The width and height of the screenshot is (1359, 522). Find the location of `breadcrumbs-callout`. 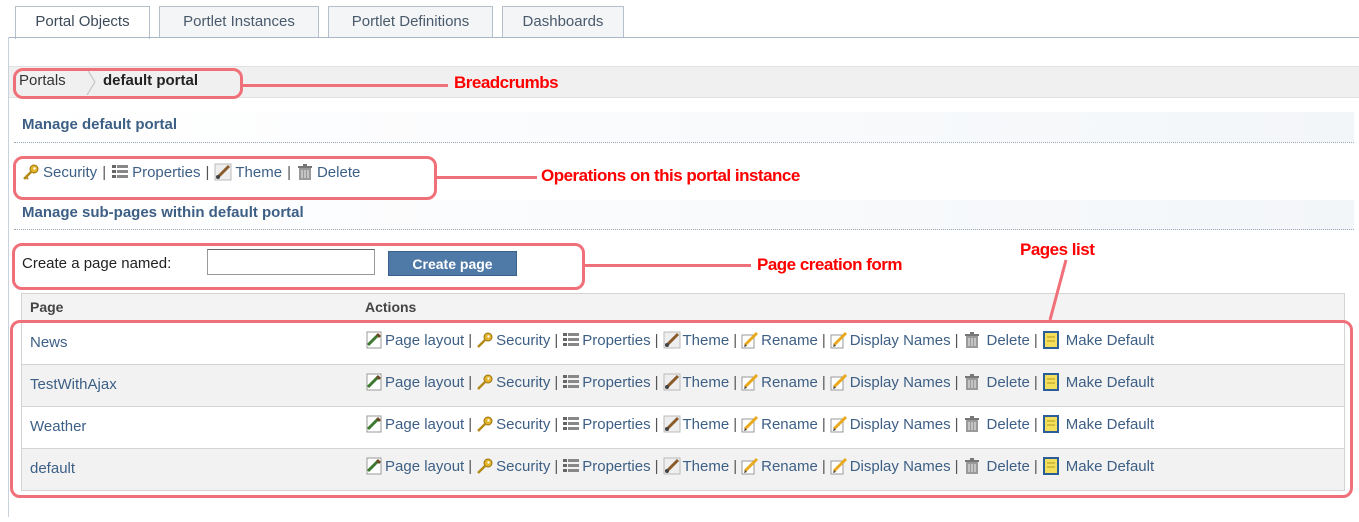

breadcrumbs-callout is located at coordinates (128, 83).